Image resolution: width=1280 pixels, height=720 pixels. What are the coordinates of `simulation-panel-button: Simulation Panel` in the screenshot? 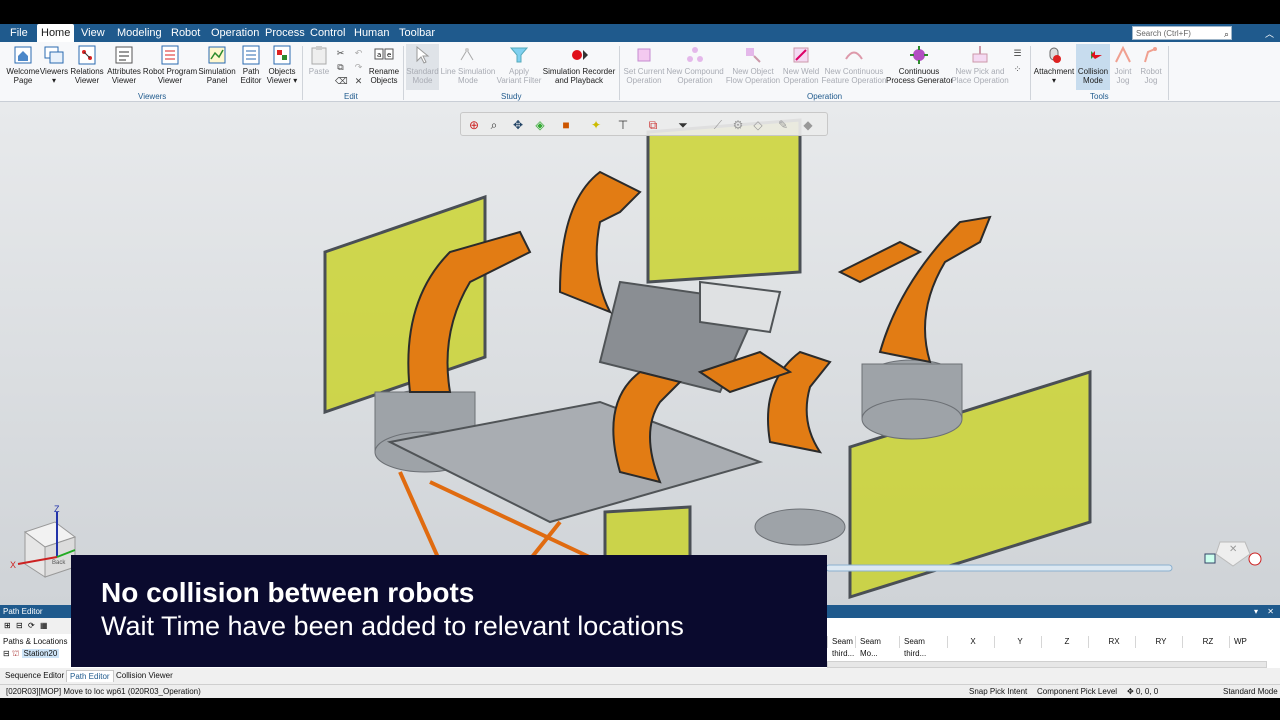 It's located at (217, 64).